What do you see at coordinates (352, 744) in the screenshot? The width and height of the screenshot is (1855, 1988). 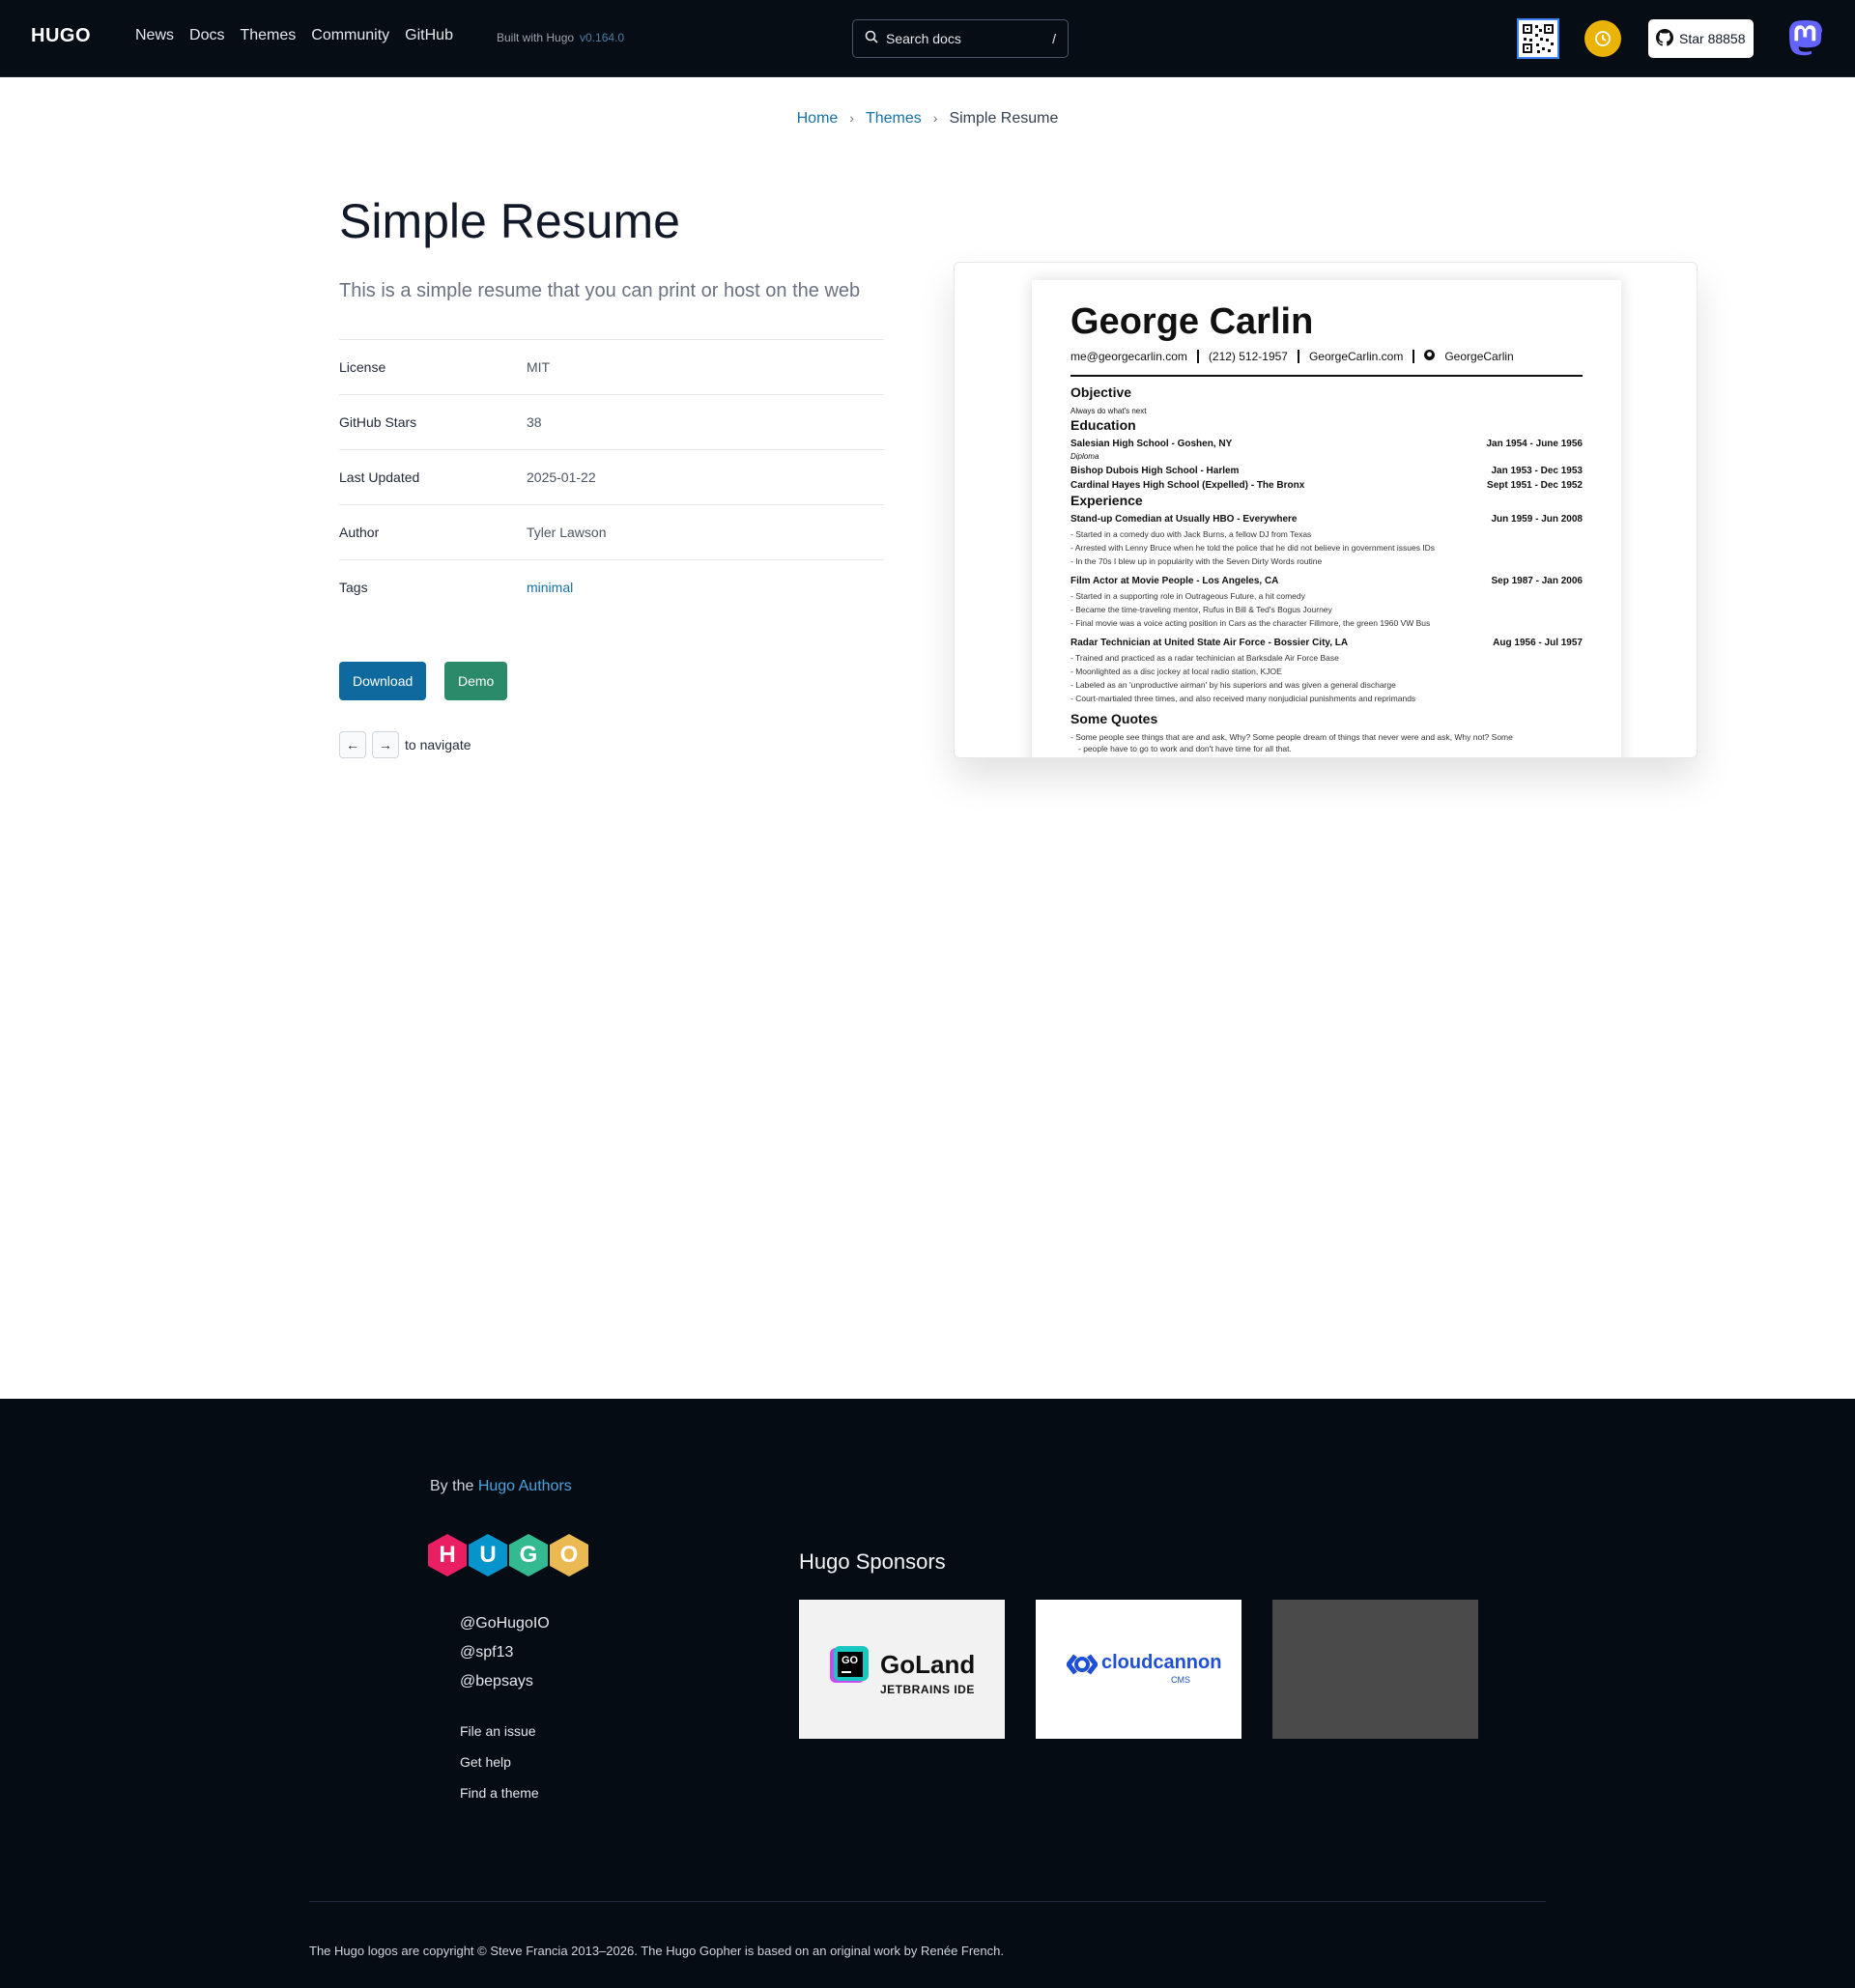 I see `prev-key-button: ←` at bounding box center [352, 744].